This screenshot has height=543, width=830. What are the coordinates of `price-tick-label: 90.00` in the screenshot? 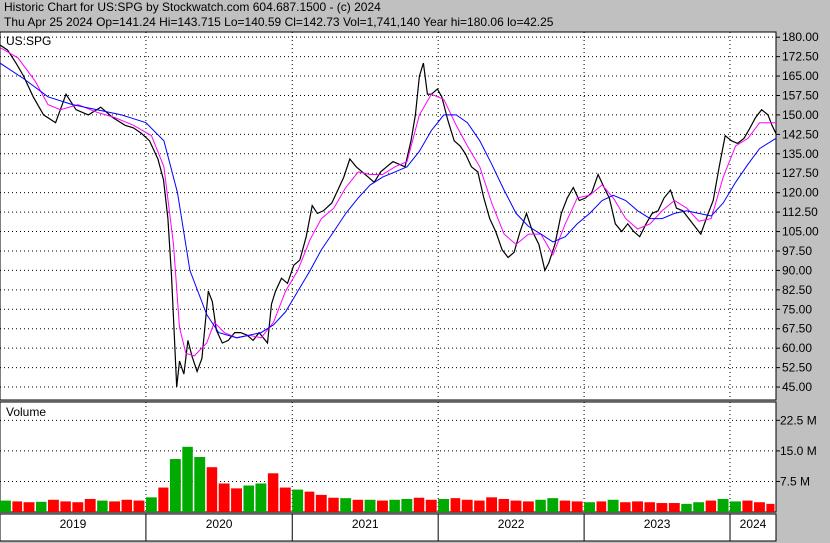 It's located at (797, 270).